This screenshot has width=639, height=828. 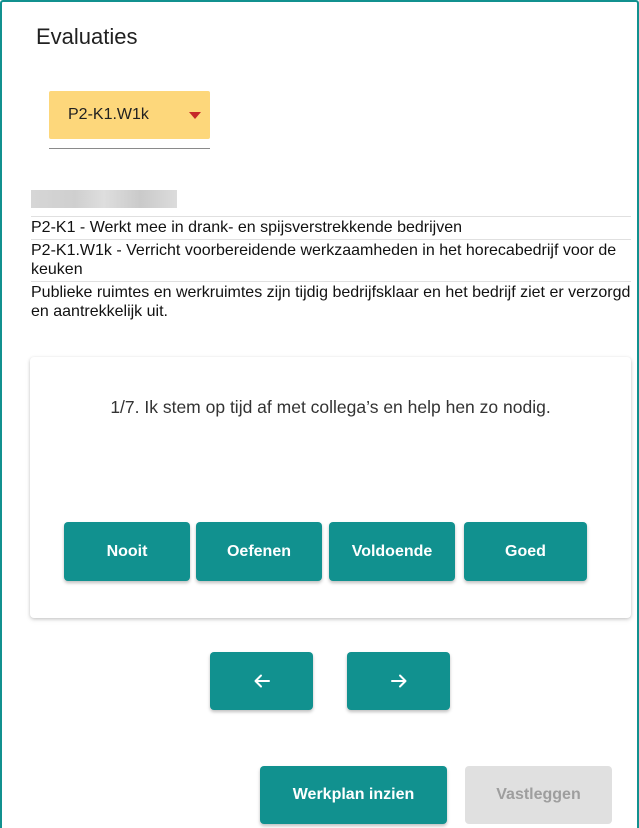 I want to click on next-question-button, so click(x=398, y=681).